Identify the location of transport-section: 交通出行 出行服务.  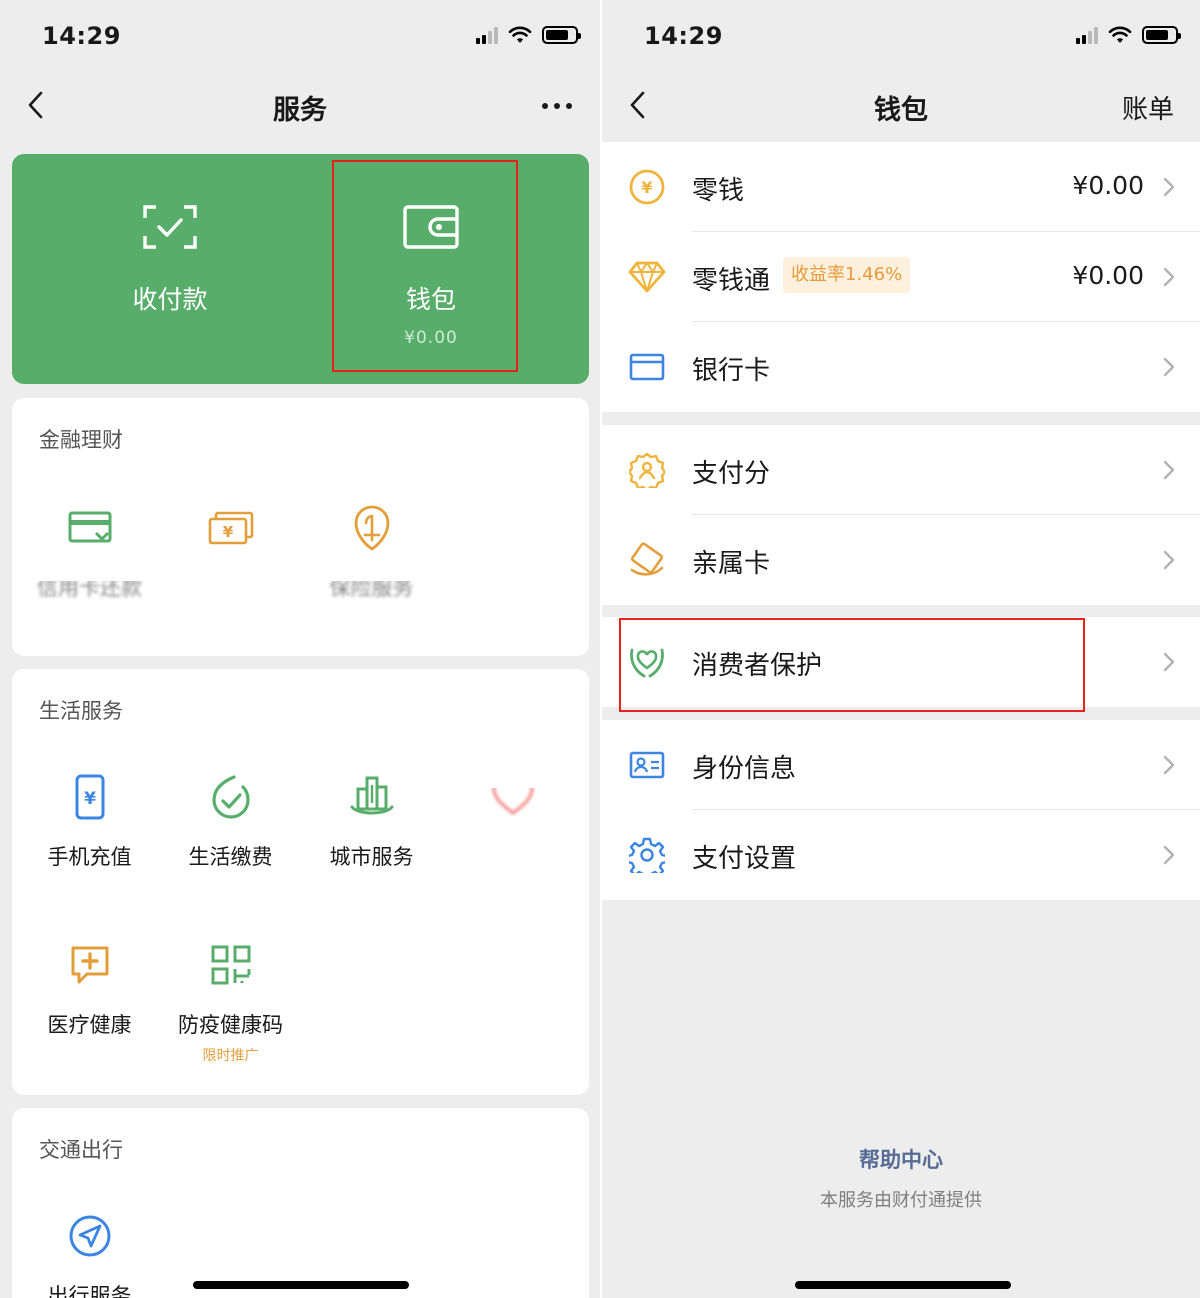
(300, 1203).